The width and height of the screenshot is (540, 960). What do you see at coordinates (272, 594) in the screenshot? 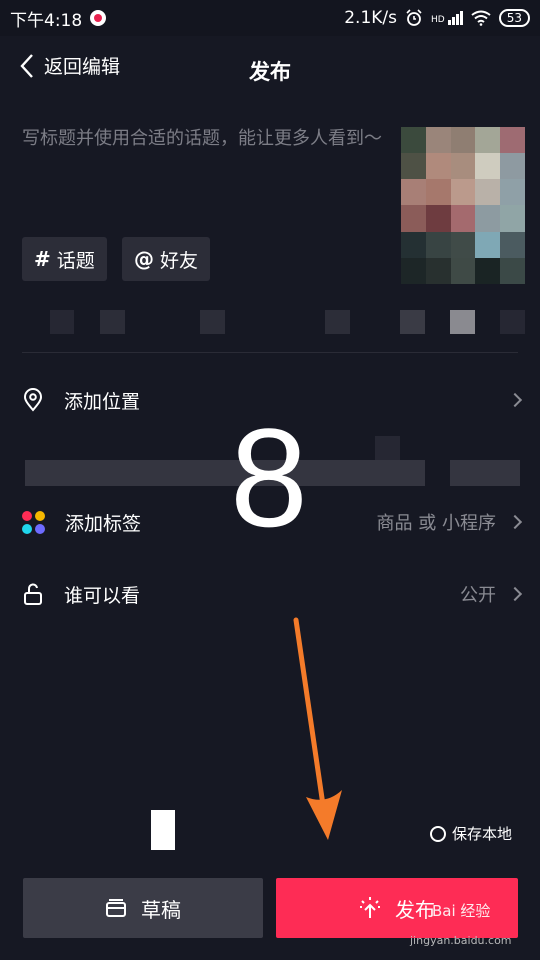
I see `visibility-row: 谁可以看 公开` at bounding box center [272, 594].